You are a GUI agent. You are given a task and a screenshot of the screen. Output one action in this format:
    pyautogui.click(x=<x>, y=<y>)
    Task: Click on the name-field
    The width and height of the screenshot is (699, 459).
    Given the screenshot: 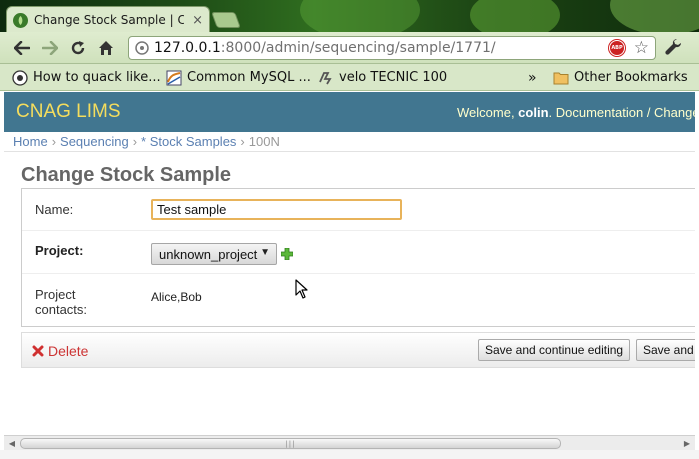 What is the action you would take?
    pyautogui.click(x=276, y=209)
    